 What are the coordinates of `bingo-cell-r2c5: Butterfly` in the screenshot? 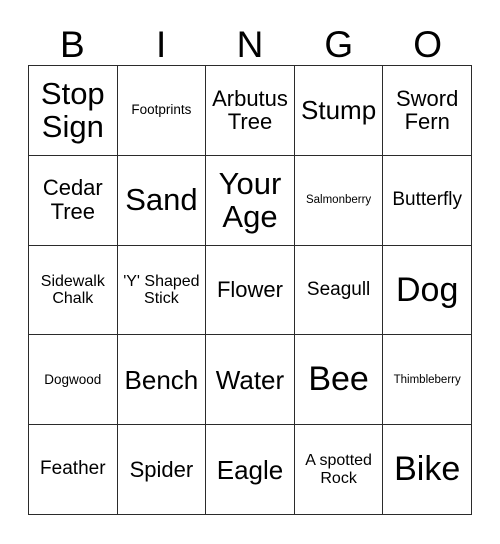 It's located at (427, 200).